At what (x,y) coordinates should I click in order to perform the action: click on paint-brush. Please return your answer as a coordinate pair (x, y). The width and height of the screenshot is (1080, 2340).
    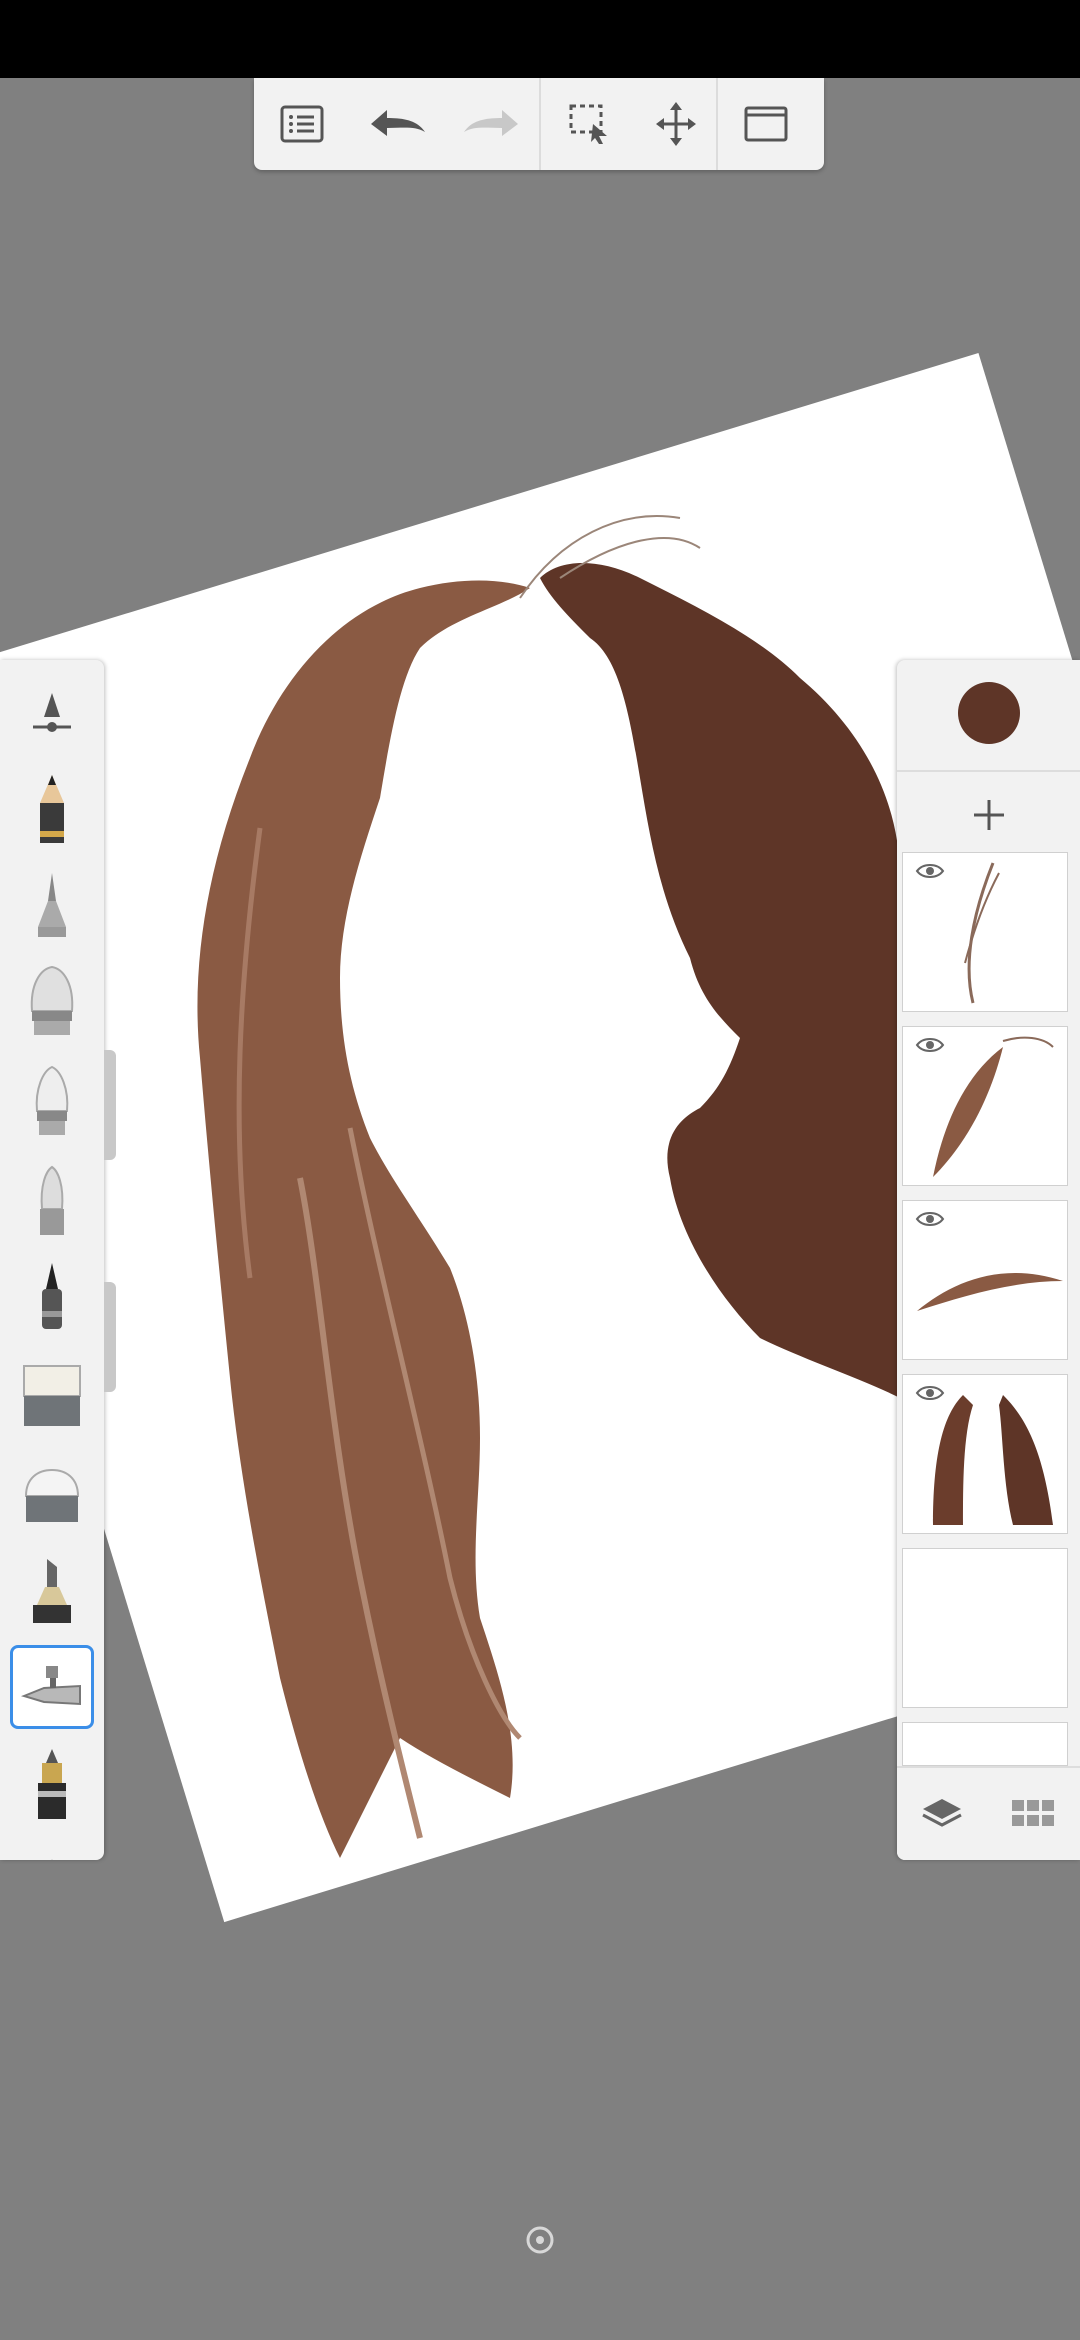
    Looking at the image, I should click on (52, 1002).